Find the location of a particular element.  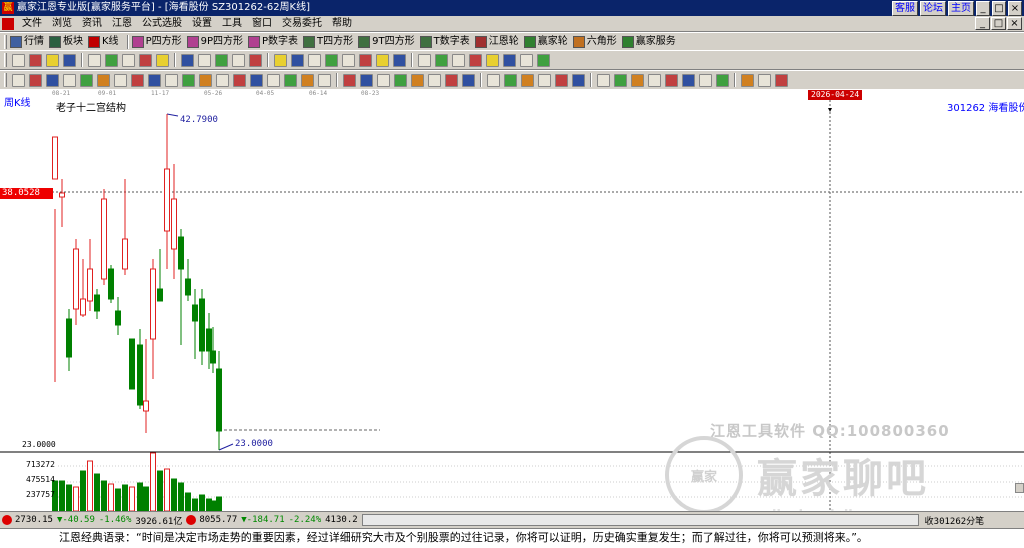

mdi-close-button: × is located at coordinates (1014, 23).